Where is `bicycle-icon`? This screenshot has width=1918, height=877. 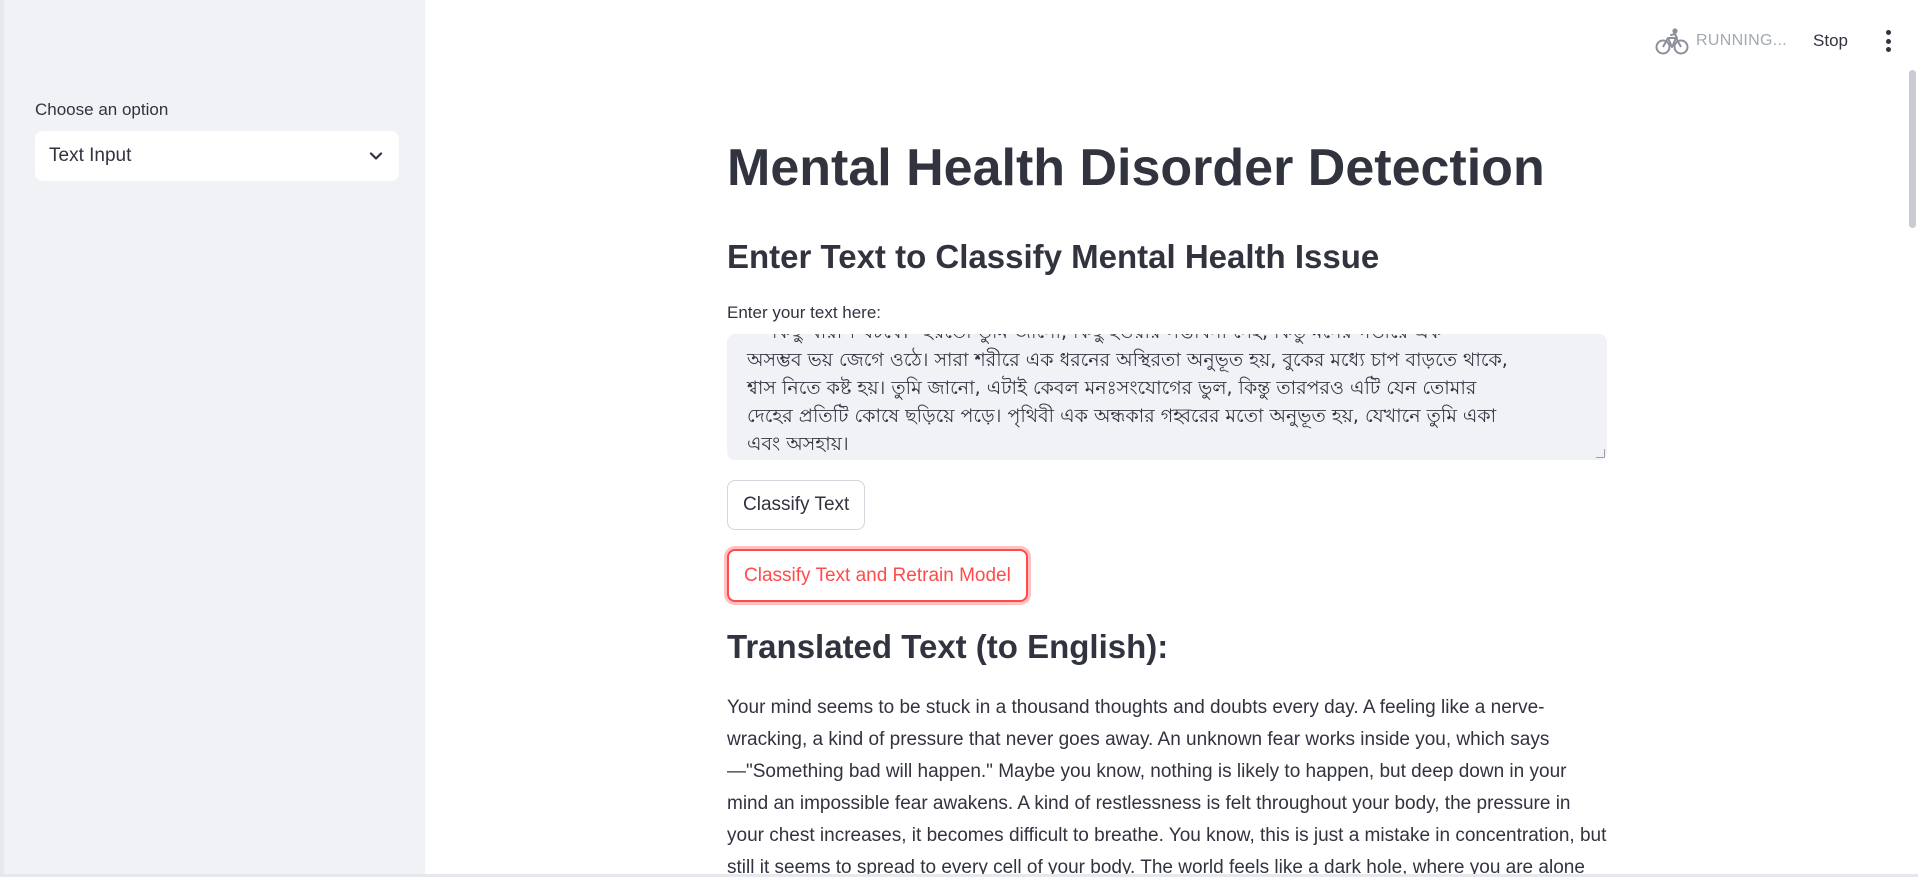 bicycle-icon is located at coordinates (1672, 41).